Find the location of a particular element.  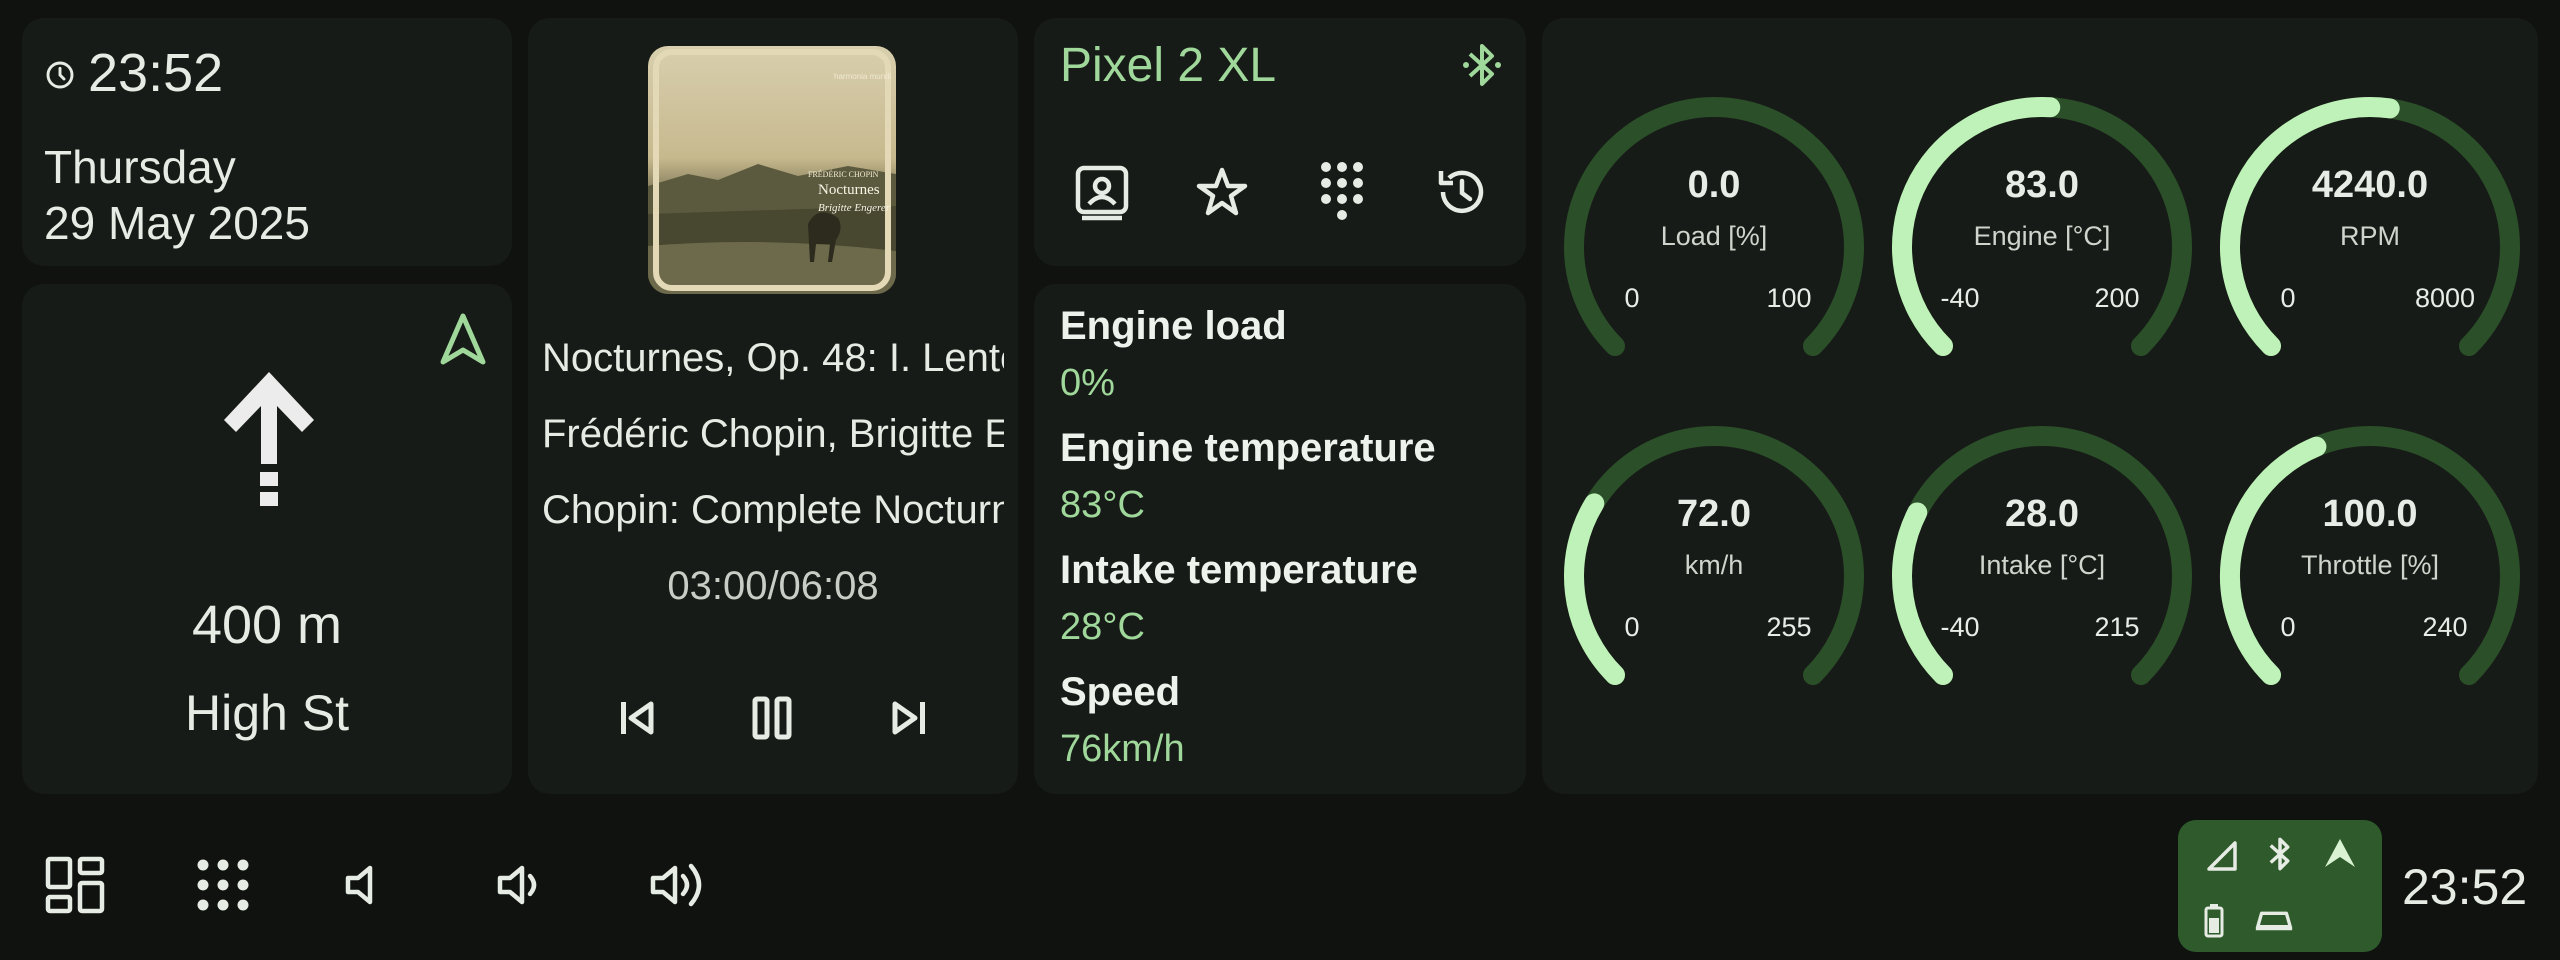

navigation-arrow-icon is located at coordinates (269, 441).